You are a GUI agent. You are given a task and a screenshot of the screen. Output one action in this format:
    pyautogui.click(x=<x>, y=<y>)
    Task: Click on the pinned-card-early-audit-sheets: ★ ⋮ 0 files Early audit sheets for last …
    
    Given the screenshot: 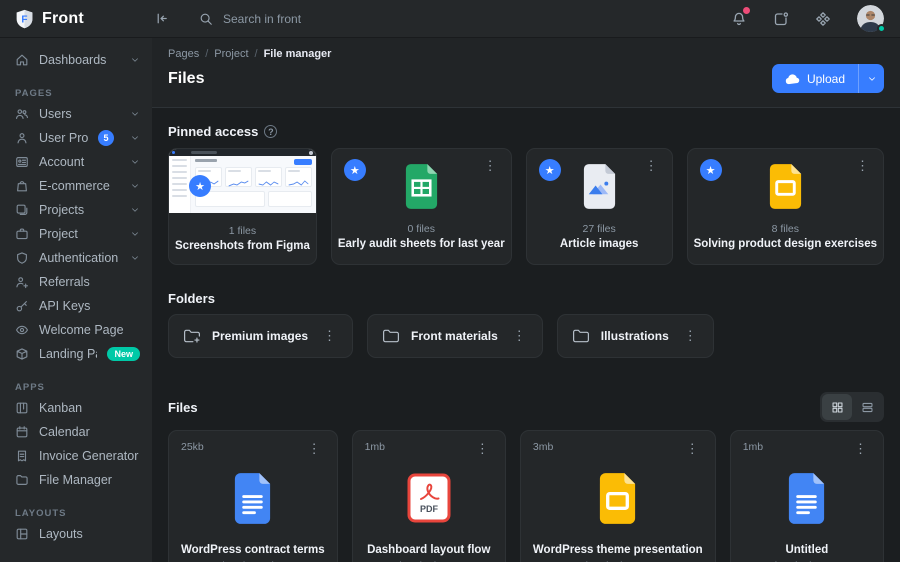 What is the action you would take?
    pyautogui.click(x=421, y=206)
    